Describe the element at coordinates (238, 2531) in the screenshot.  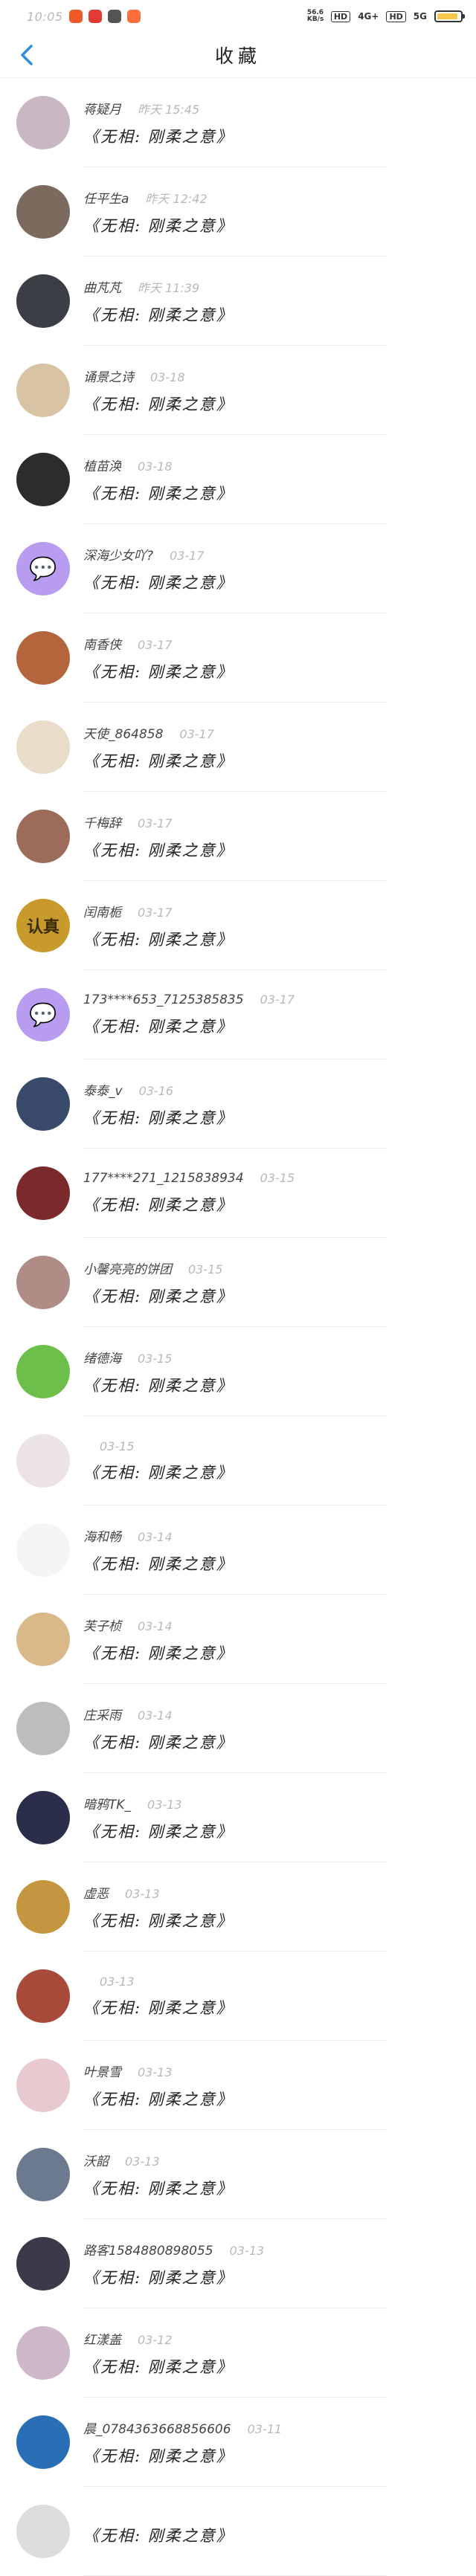
I see `list-item: 《无相: 刚柔之意》` at that location.